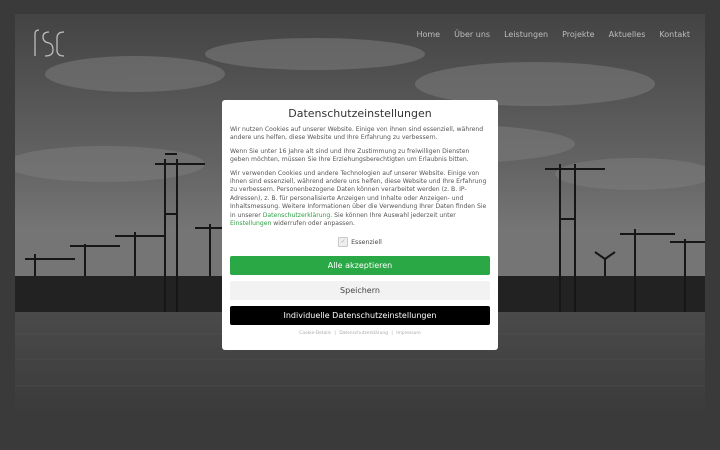  What do you see at coordinates (360, 291) in the screenshot?
I see `save-button: Speichern` at bounding box center [360, 291].